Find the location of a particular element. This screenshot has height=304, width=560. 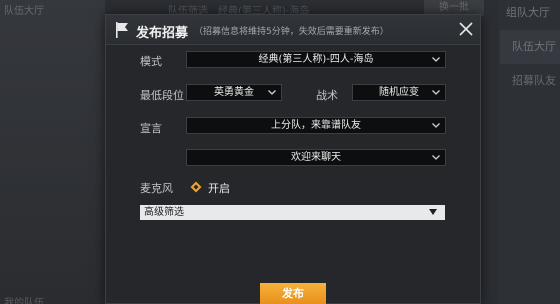

slogan-label: 宣言 is located at coordinates (151, 128).